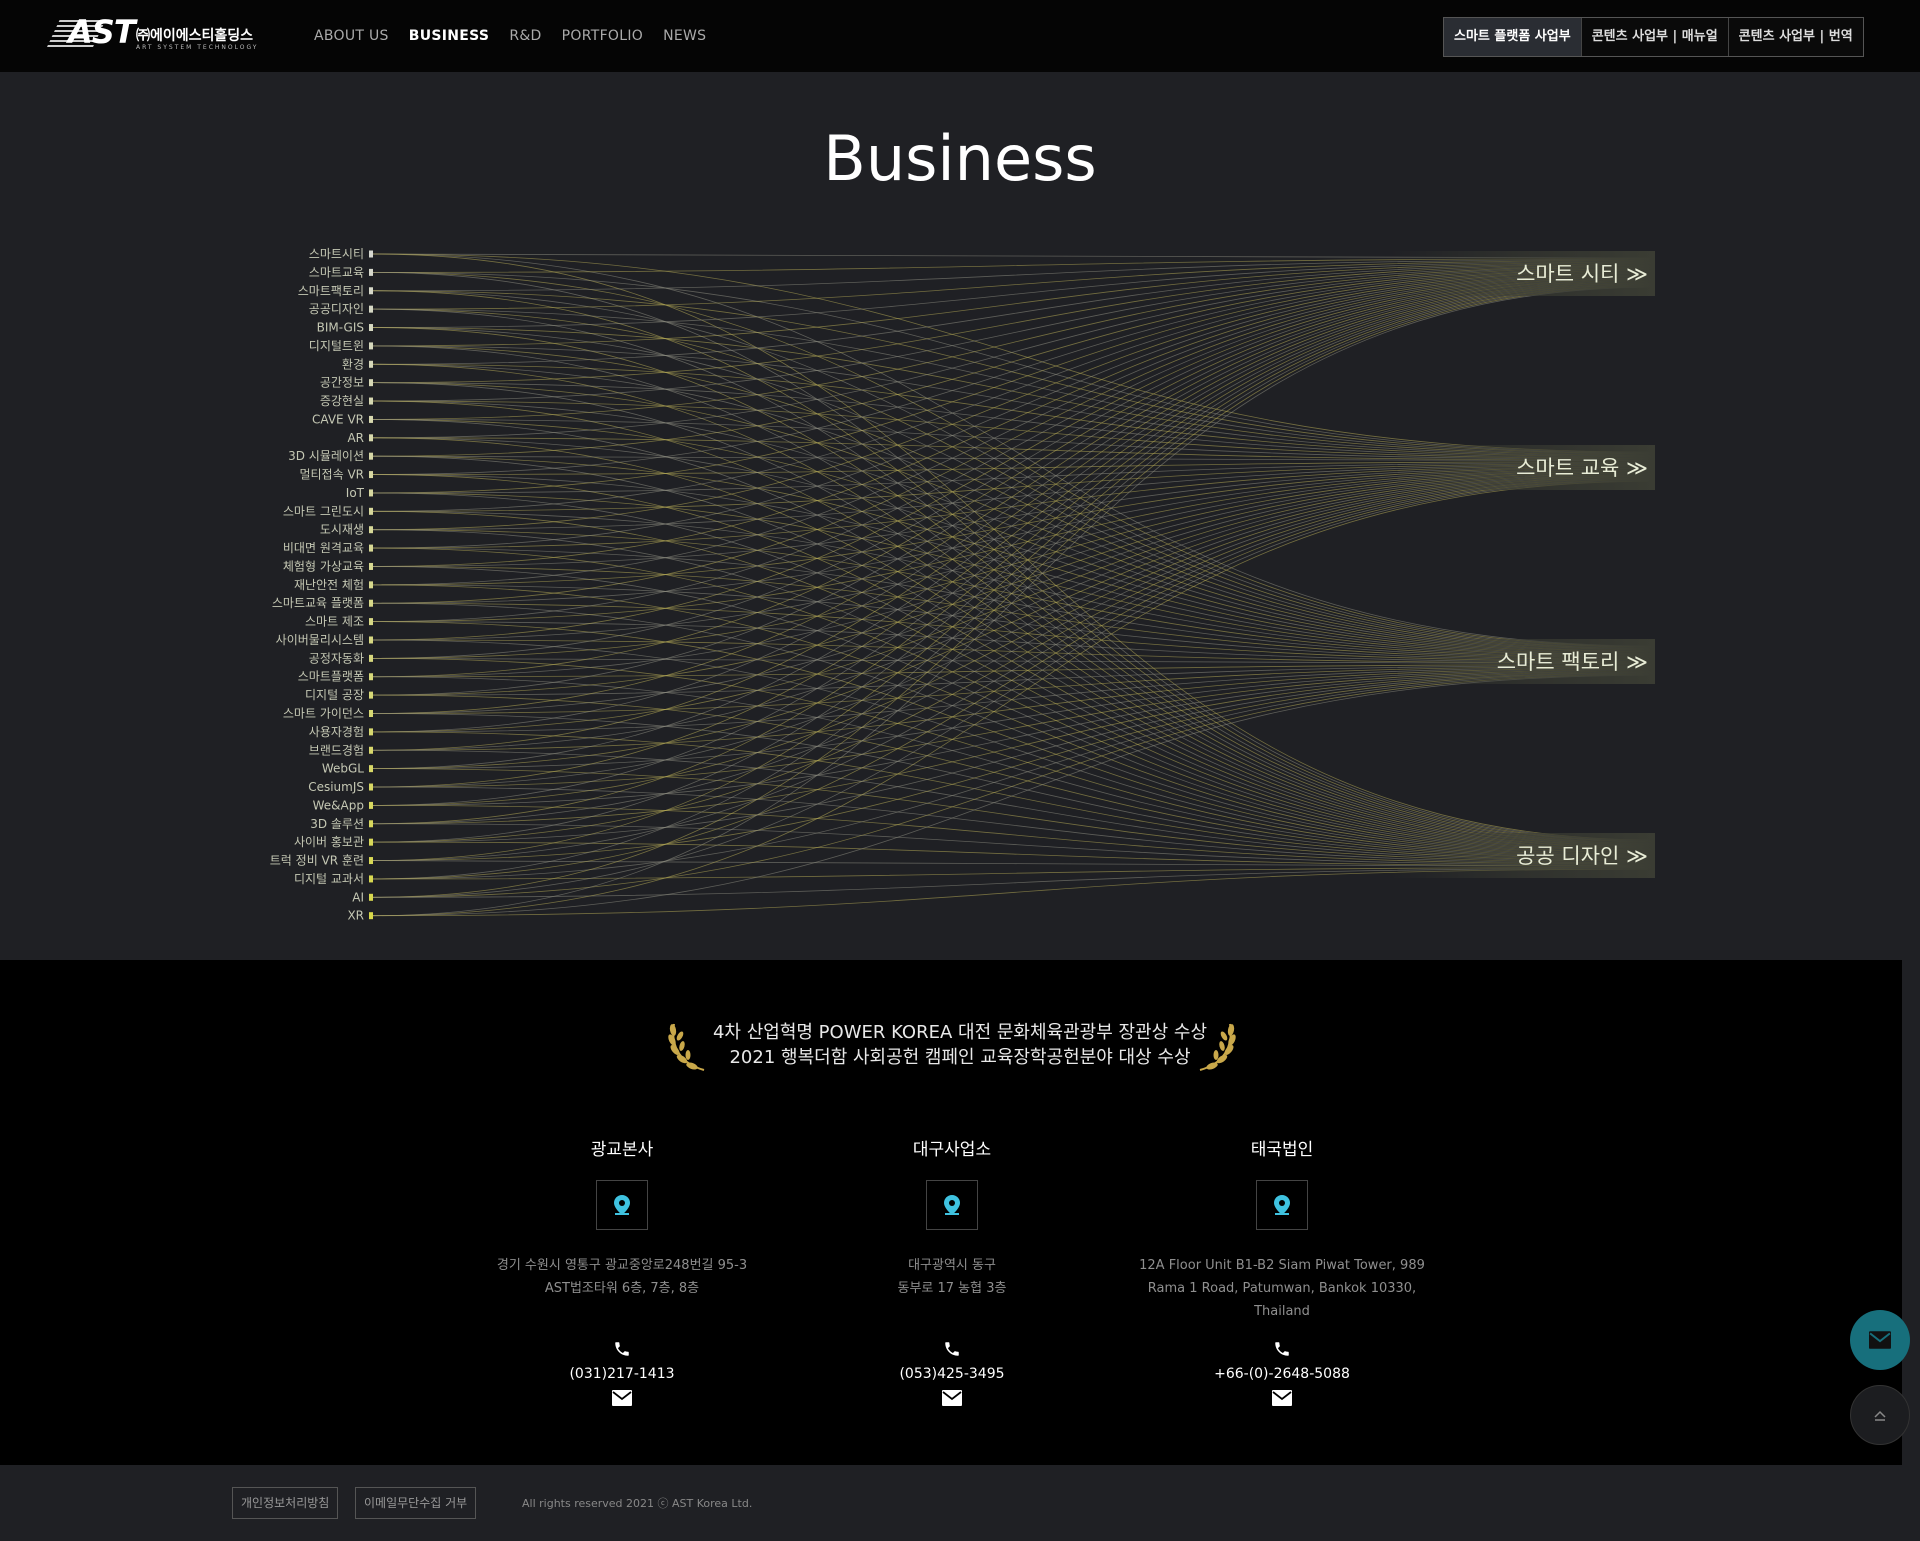 The width and height of the screenshot is (1920, 1541). I want to click on office-phone: (053)425-3495, so click(952, 1374).